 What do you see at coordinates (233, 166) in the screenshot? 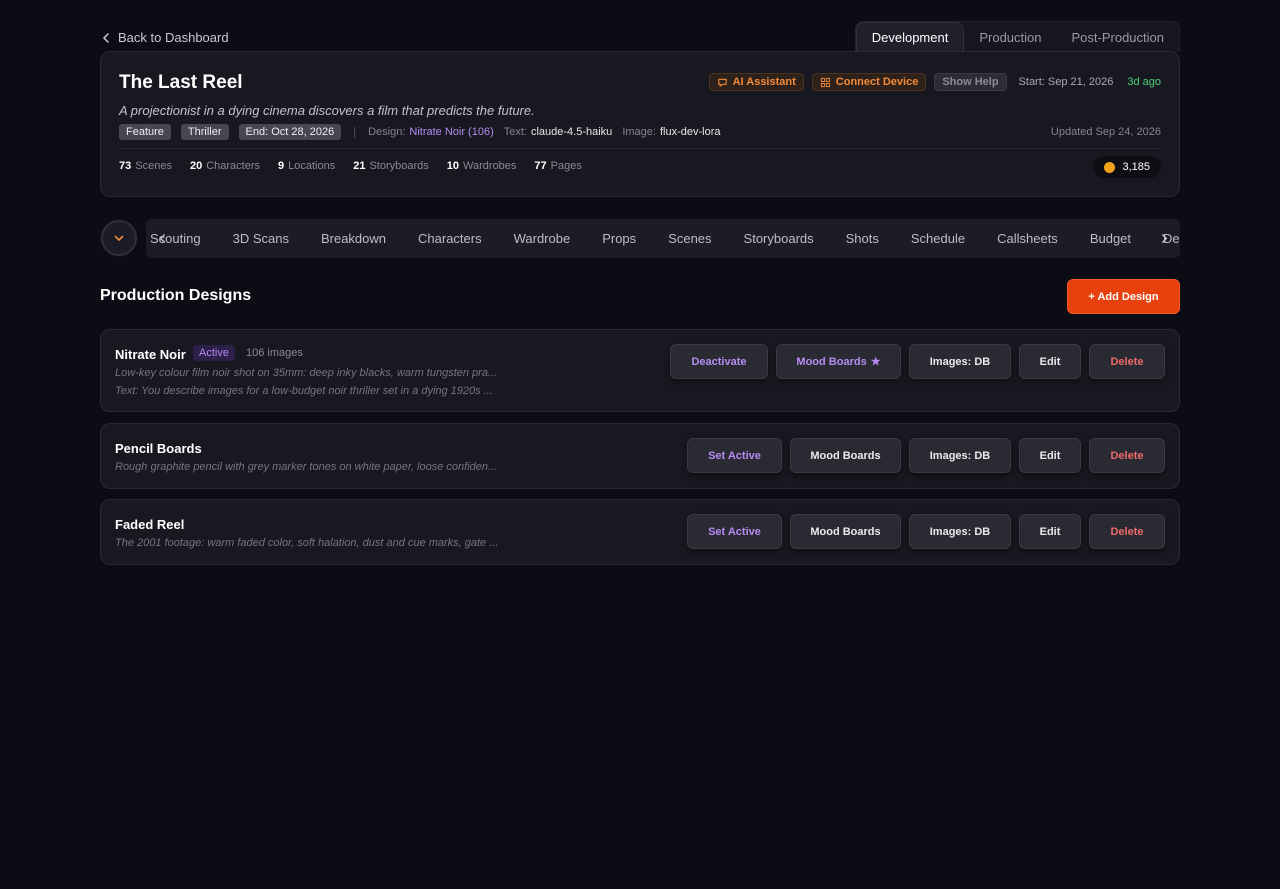
I see `stat-label: Characters` at bounding box center [233, 166].